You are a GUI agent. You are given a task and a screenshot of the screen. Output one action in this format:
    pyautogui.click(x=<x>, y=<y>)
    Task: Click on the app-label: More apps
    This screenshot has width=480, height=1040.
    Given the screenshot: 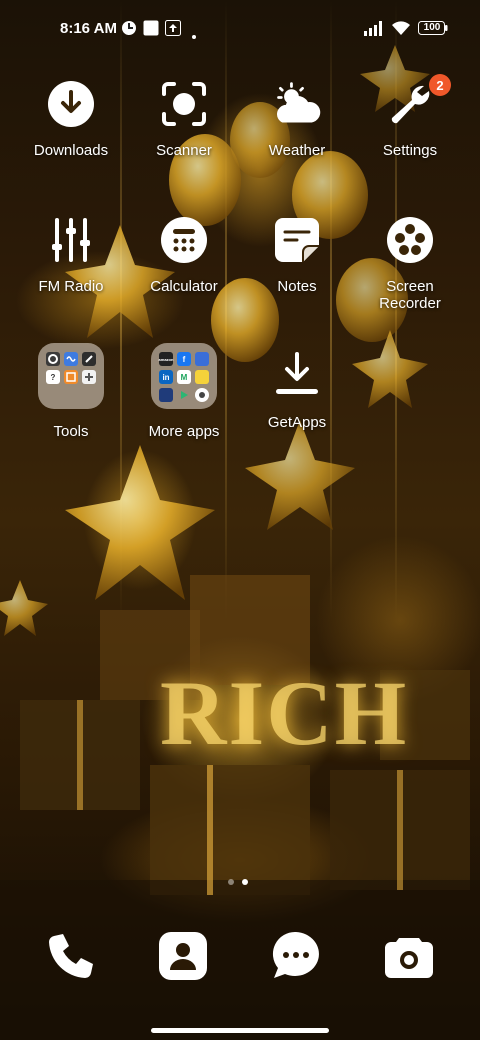 What is the action you would take?
    pyautogui.click(x=184, y=431)
    